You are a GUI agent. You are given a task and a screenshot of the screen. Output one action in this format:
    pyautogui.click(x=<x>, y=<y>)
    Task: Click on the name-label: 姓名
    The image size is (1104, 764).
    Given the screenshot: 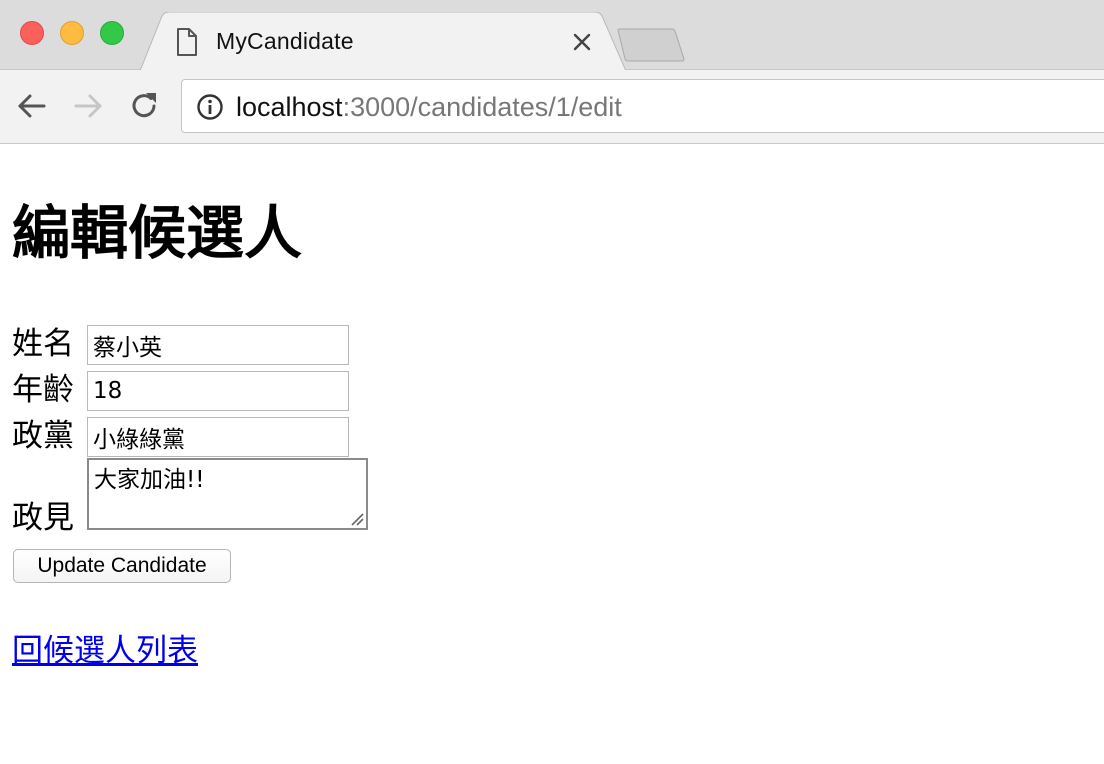 What is the action you would take?
    pyautogui.click(x=43, y=344)
    